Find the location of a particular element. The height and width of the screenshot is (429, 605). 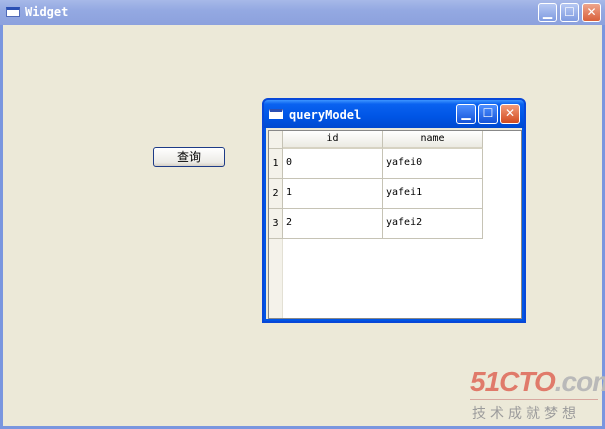

model-minimize-button: ▁ is located at coordinates (466, 114).